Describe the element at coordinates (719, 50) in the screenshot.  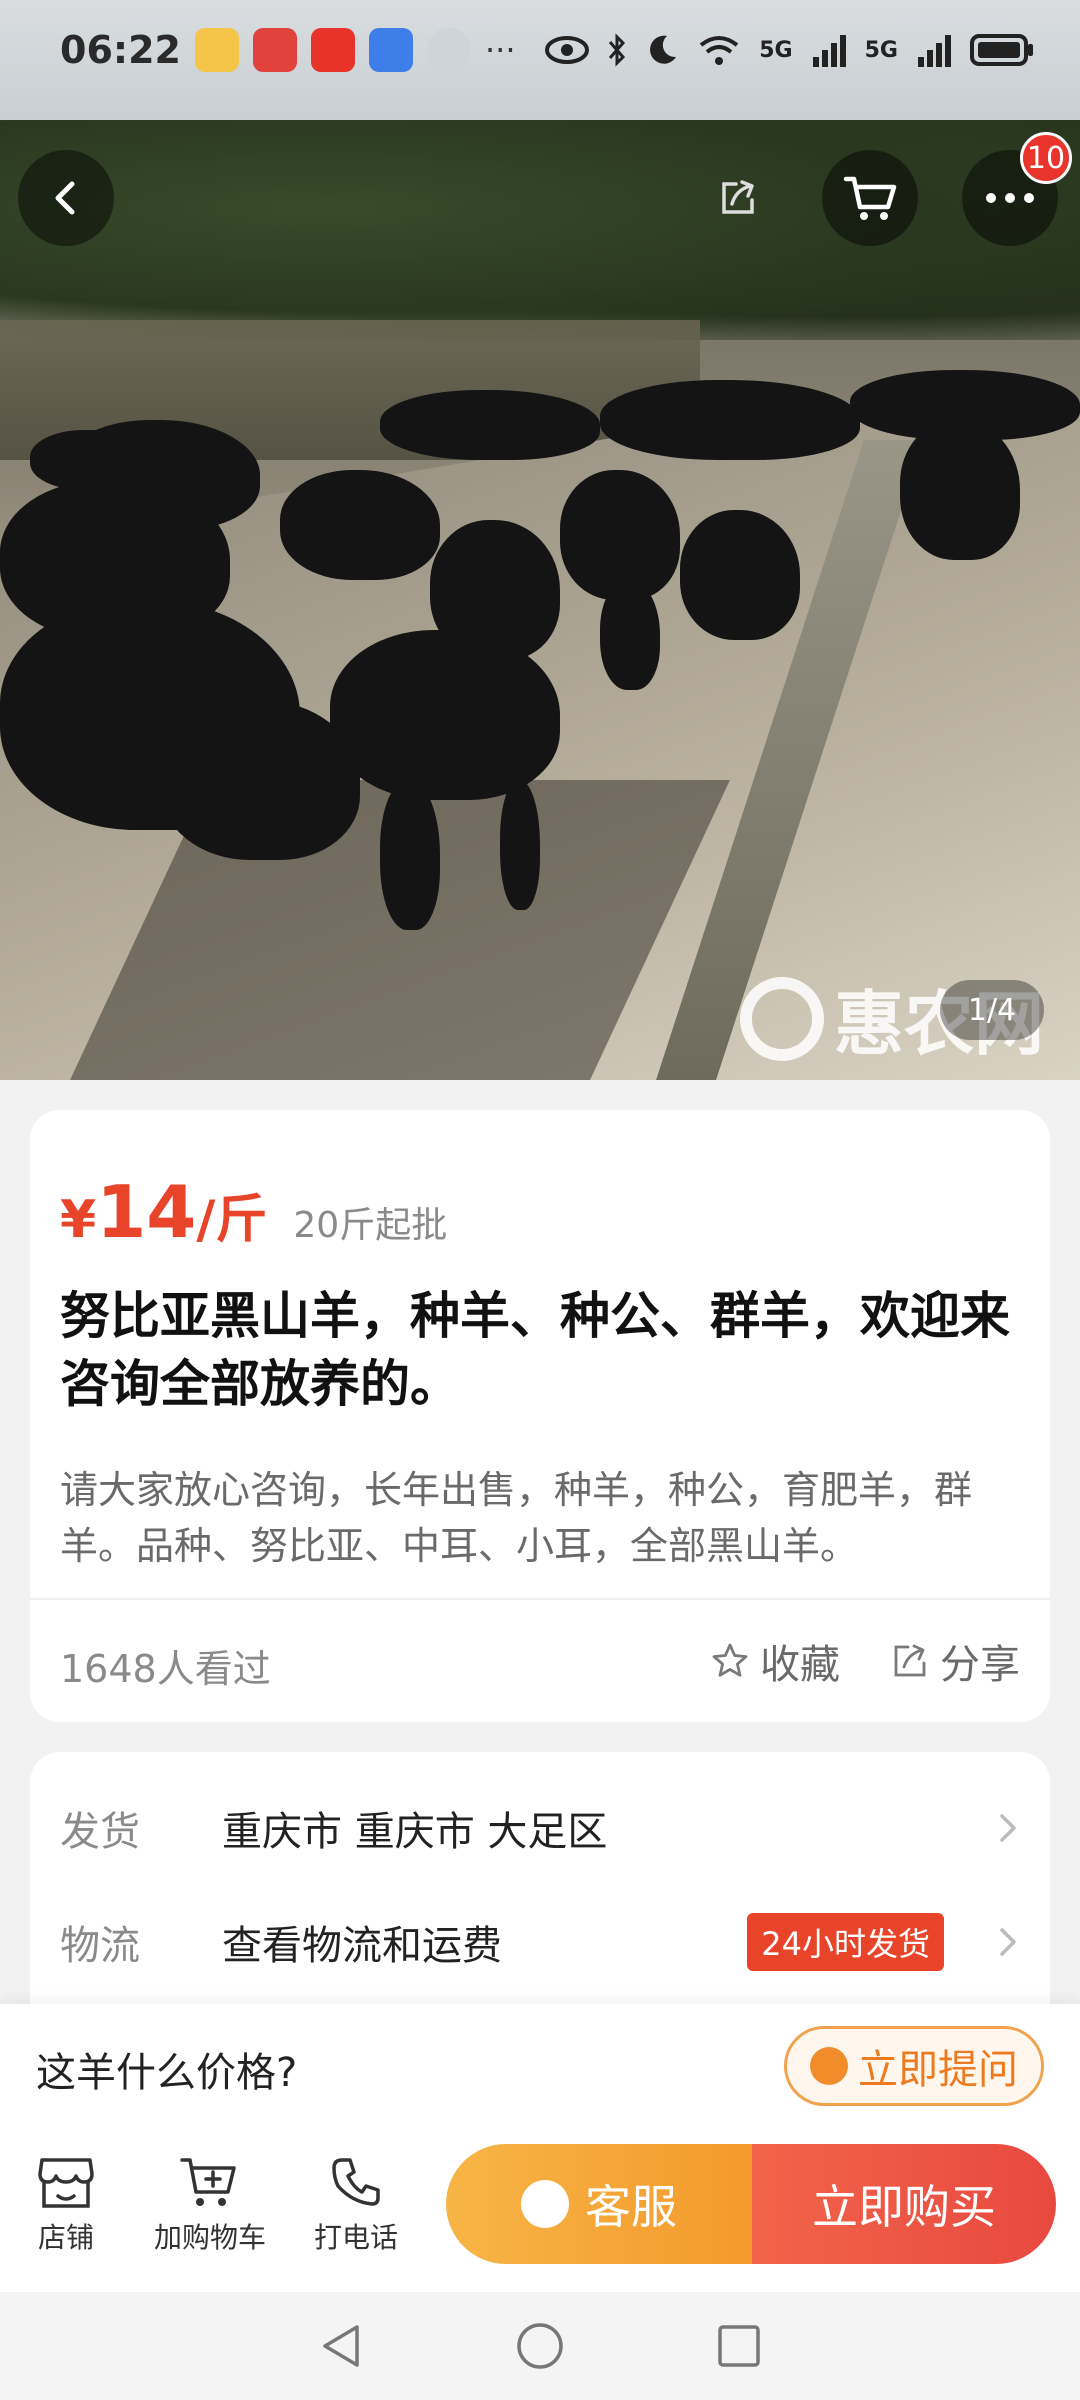
I see `wifi-icon` at that location.